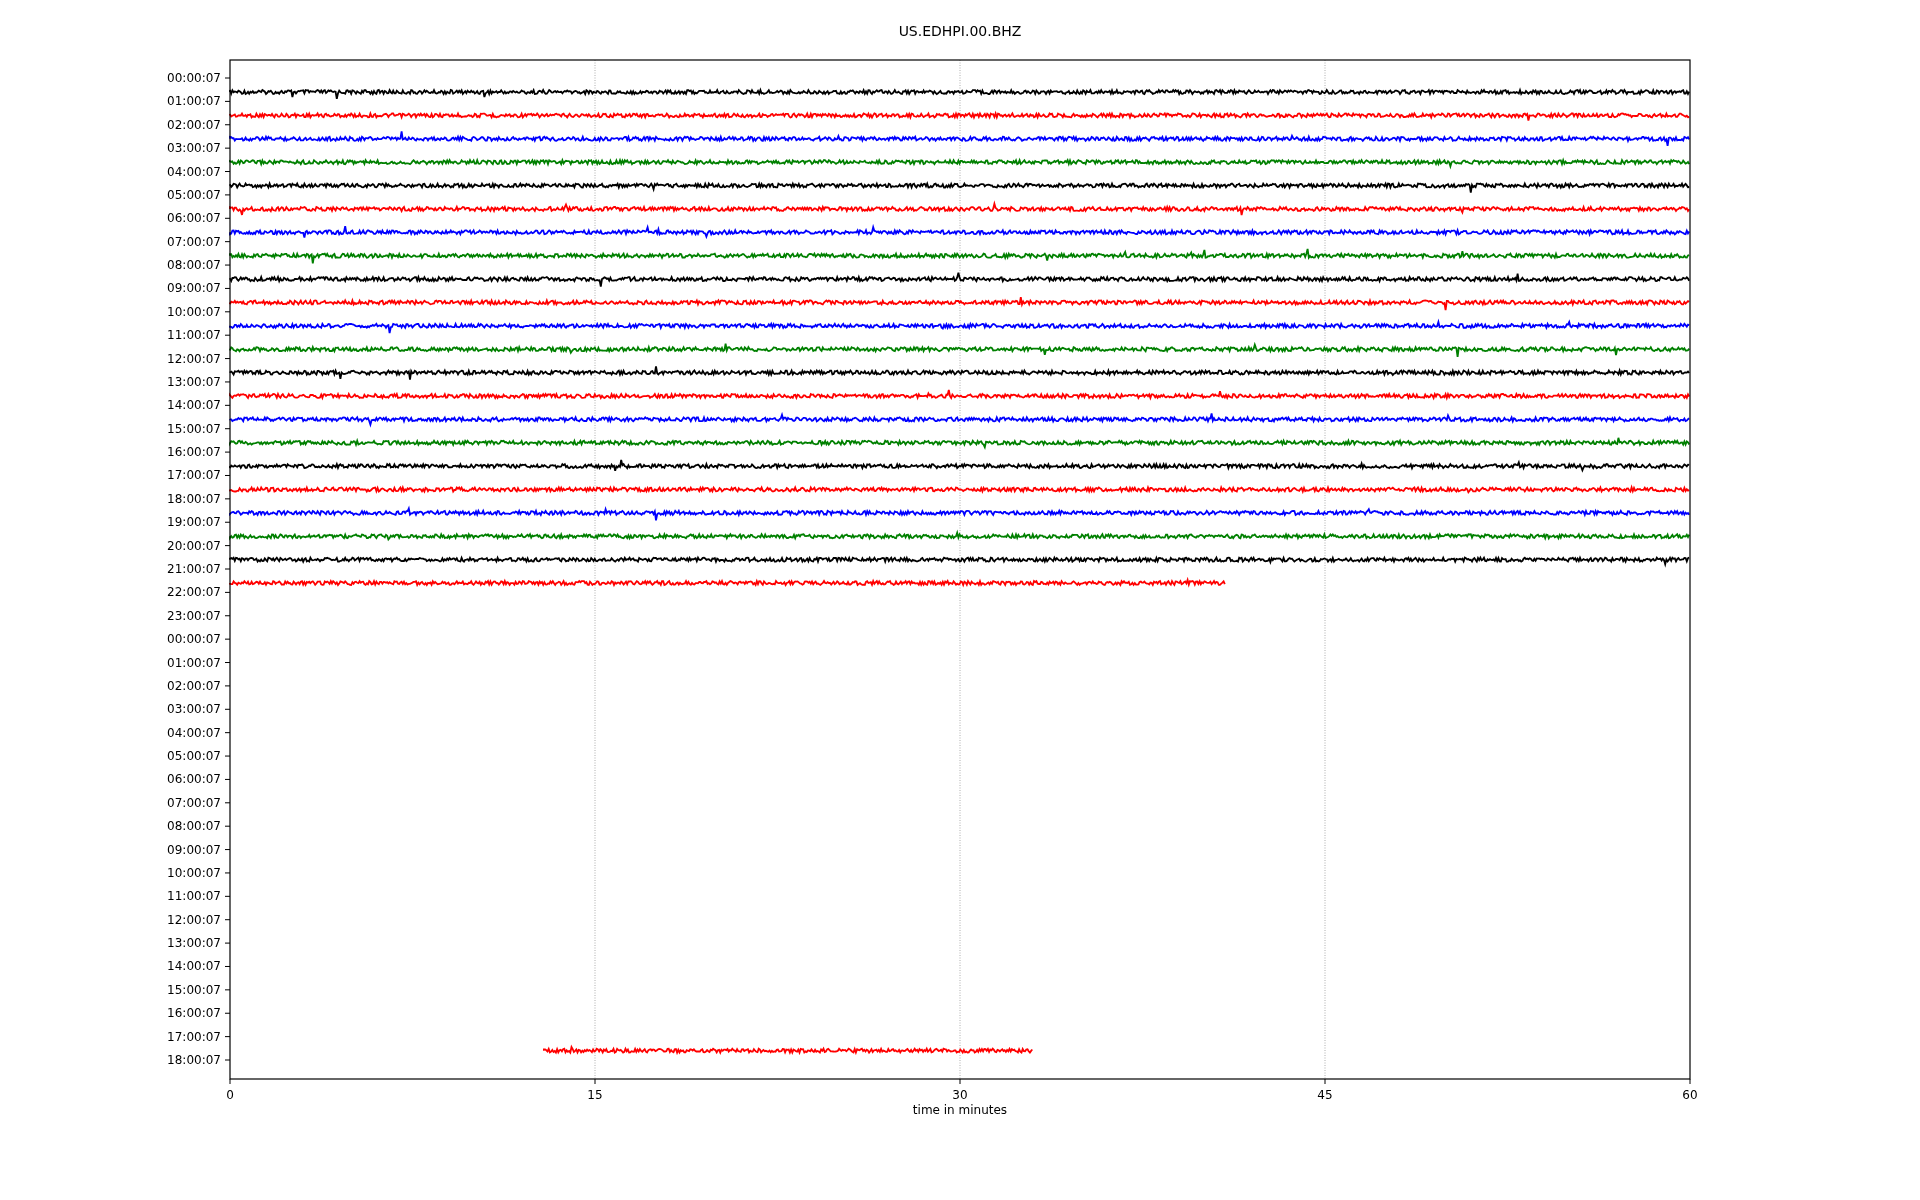 The height and width of the screenshot is (1200, 1920). What do you see at coordinates (960, 31) in the screenshot?
I see `plot-title: US.EDHPI.00.BHZ` at bounding box center [960, 31].